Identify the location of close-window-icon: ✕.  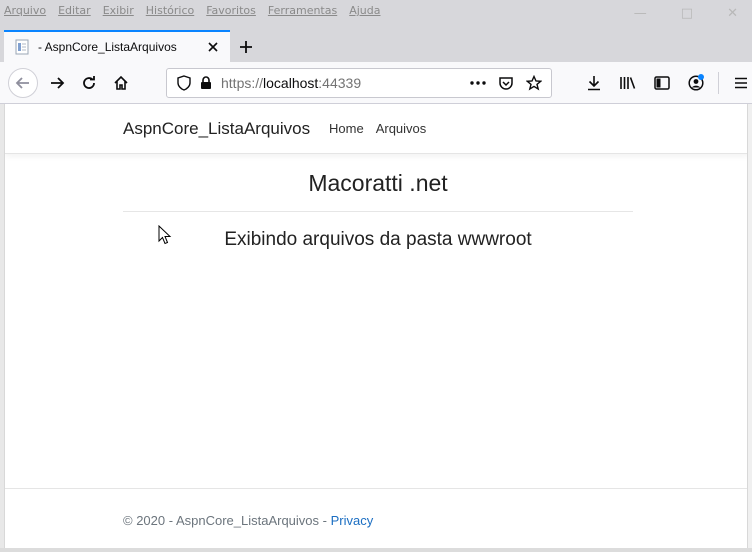
(732, 13).